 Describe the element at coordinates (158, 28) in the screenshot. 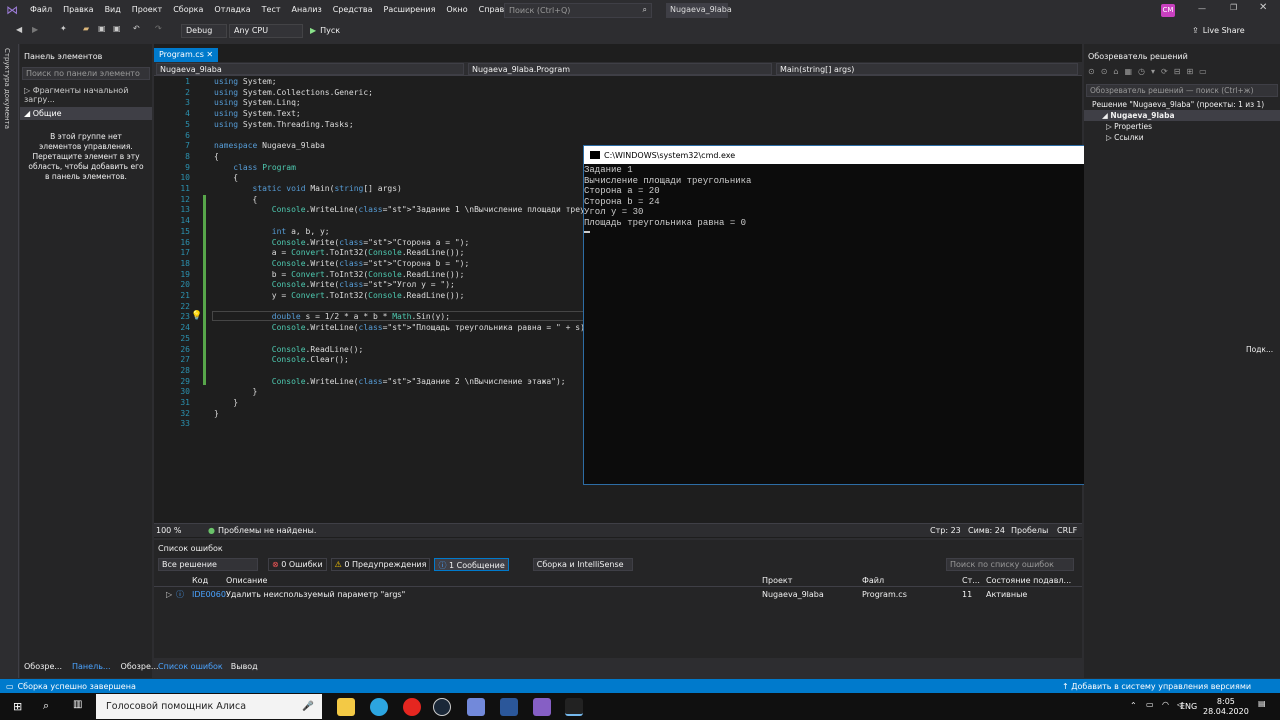

I see `redo-icon: ↷` at that location.